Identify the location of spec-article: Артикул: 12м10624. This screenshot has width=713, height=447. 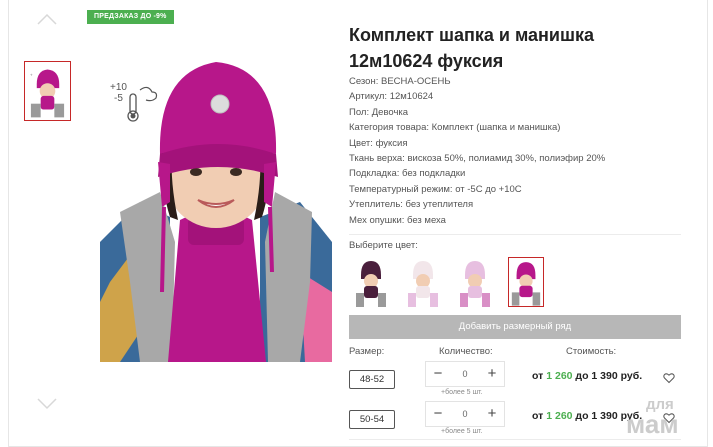
(391, 97).